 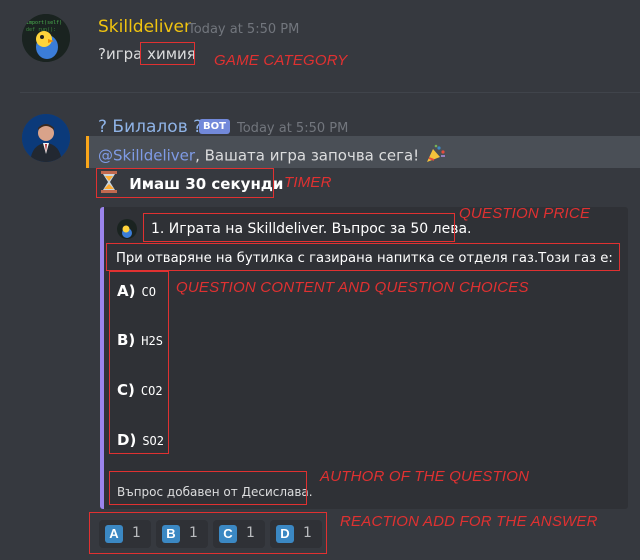 I want to click on choice-letter: B), so click(x=126, y=340).